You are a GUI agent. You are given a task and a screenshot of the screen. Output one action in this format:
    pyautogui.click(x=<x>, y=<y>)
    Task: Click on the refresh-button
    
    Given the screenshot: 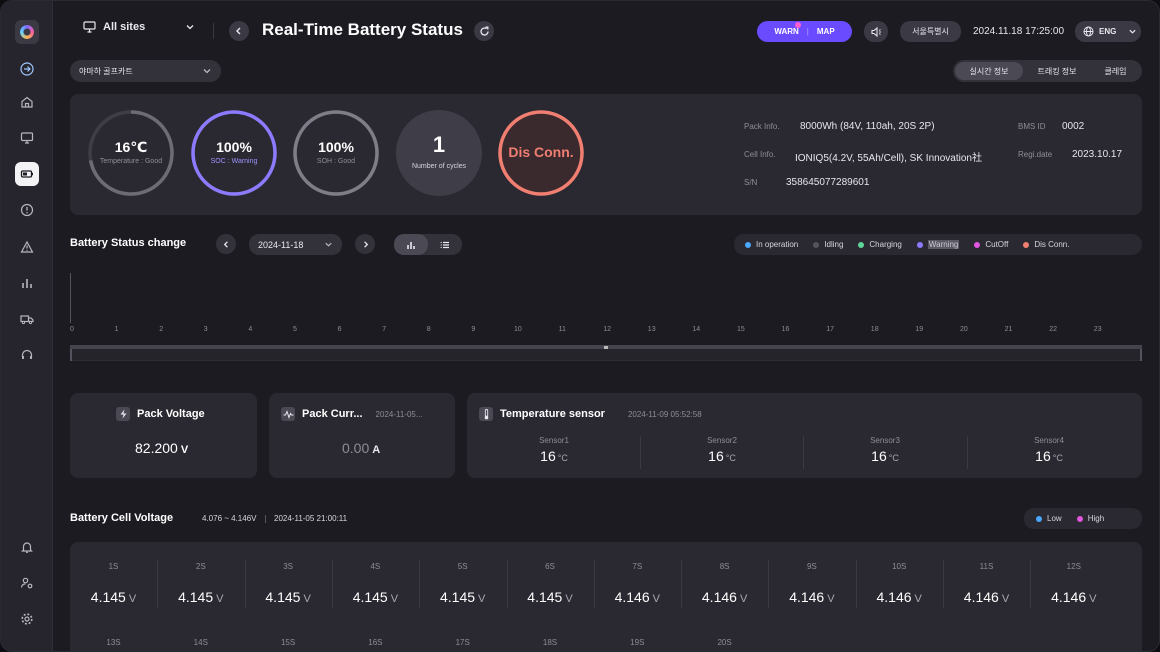 What is the action you would take?
    pyautogui.click(x=484, y=31)
    